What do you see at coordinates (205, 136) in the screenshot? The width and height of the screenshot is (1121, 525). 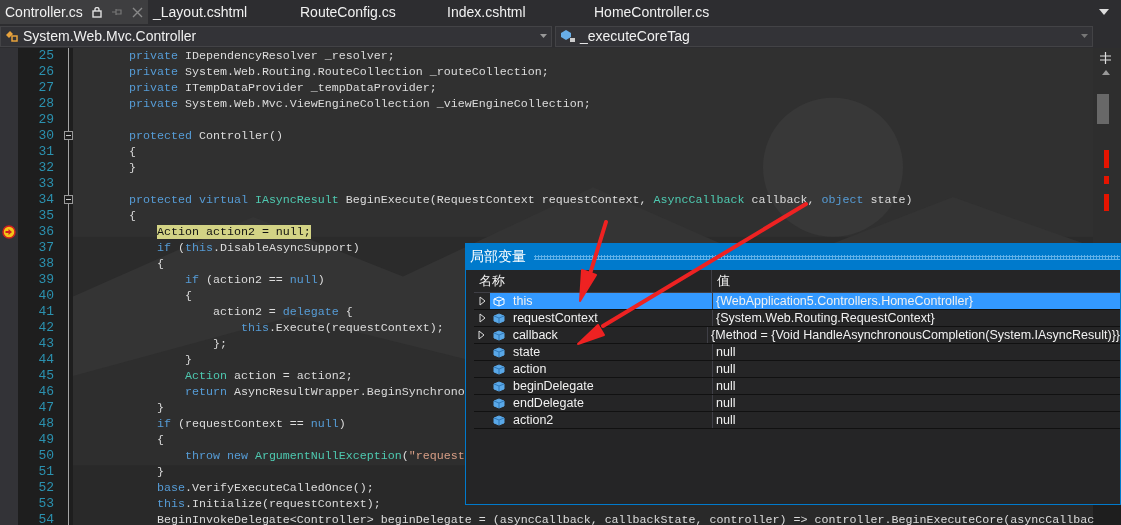 I see `code-line: protected Controller()` at bounding box center [205, 136].